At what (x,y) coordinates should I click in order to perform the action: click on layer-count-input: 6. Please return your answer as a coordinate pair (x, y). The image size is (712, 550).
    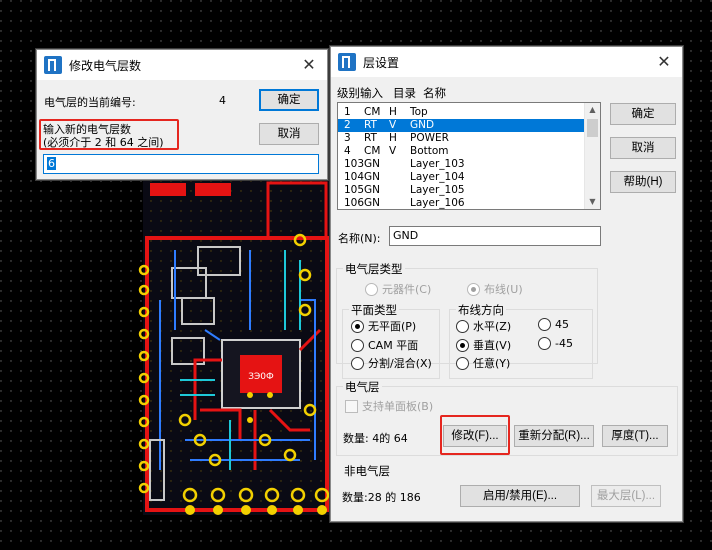
    Looking at the image, I should click on (181, 164).